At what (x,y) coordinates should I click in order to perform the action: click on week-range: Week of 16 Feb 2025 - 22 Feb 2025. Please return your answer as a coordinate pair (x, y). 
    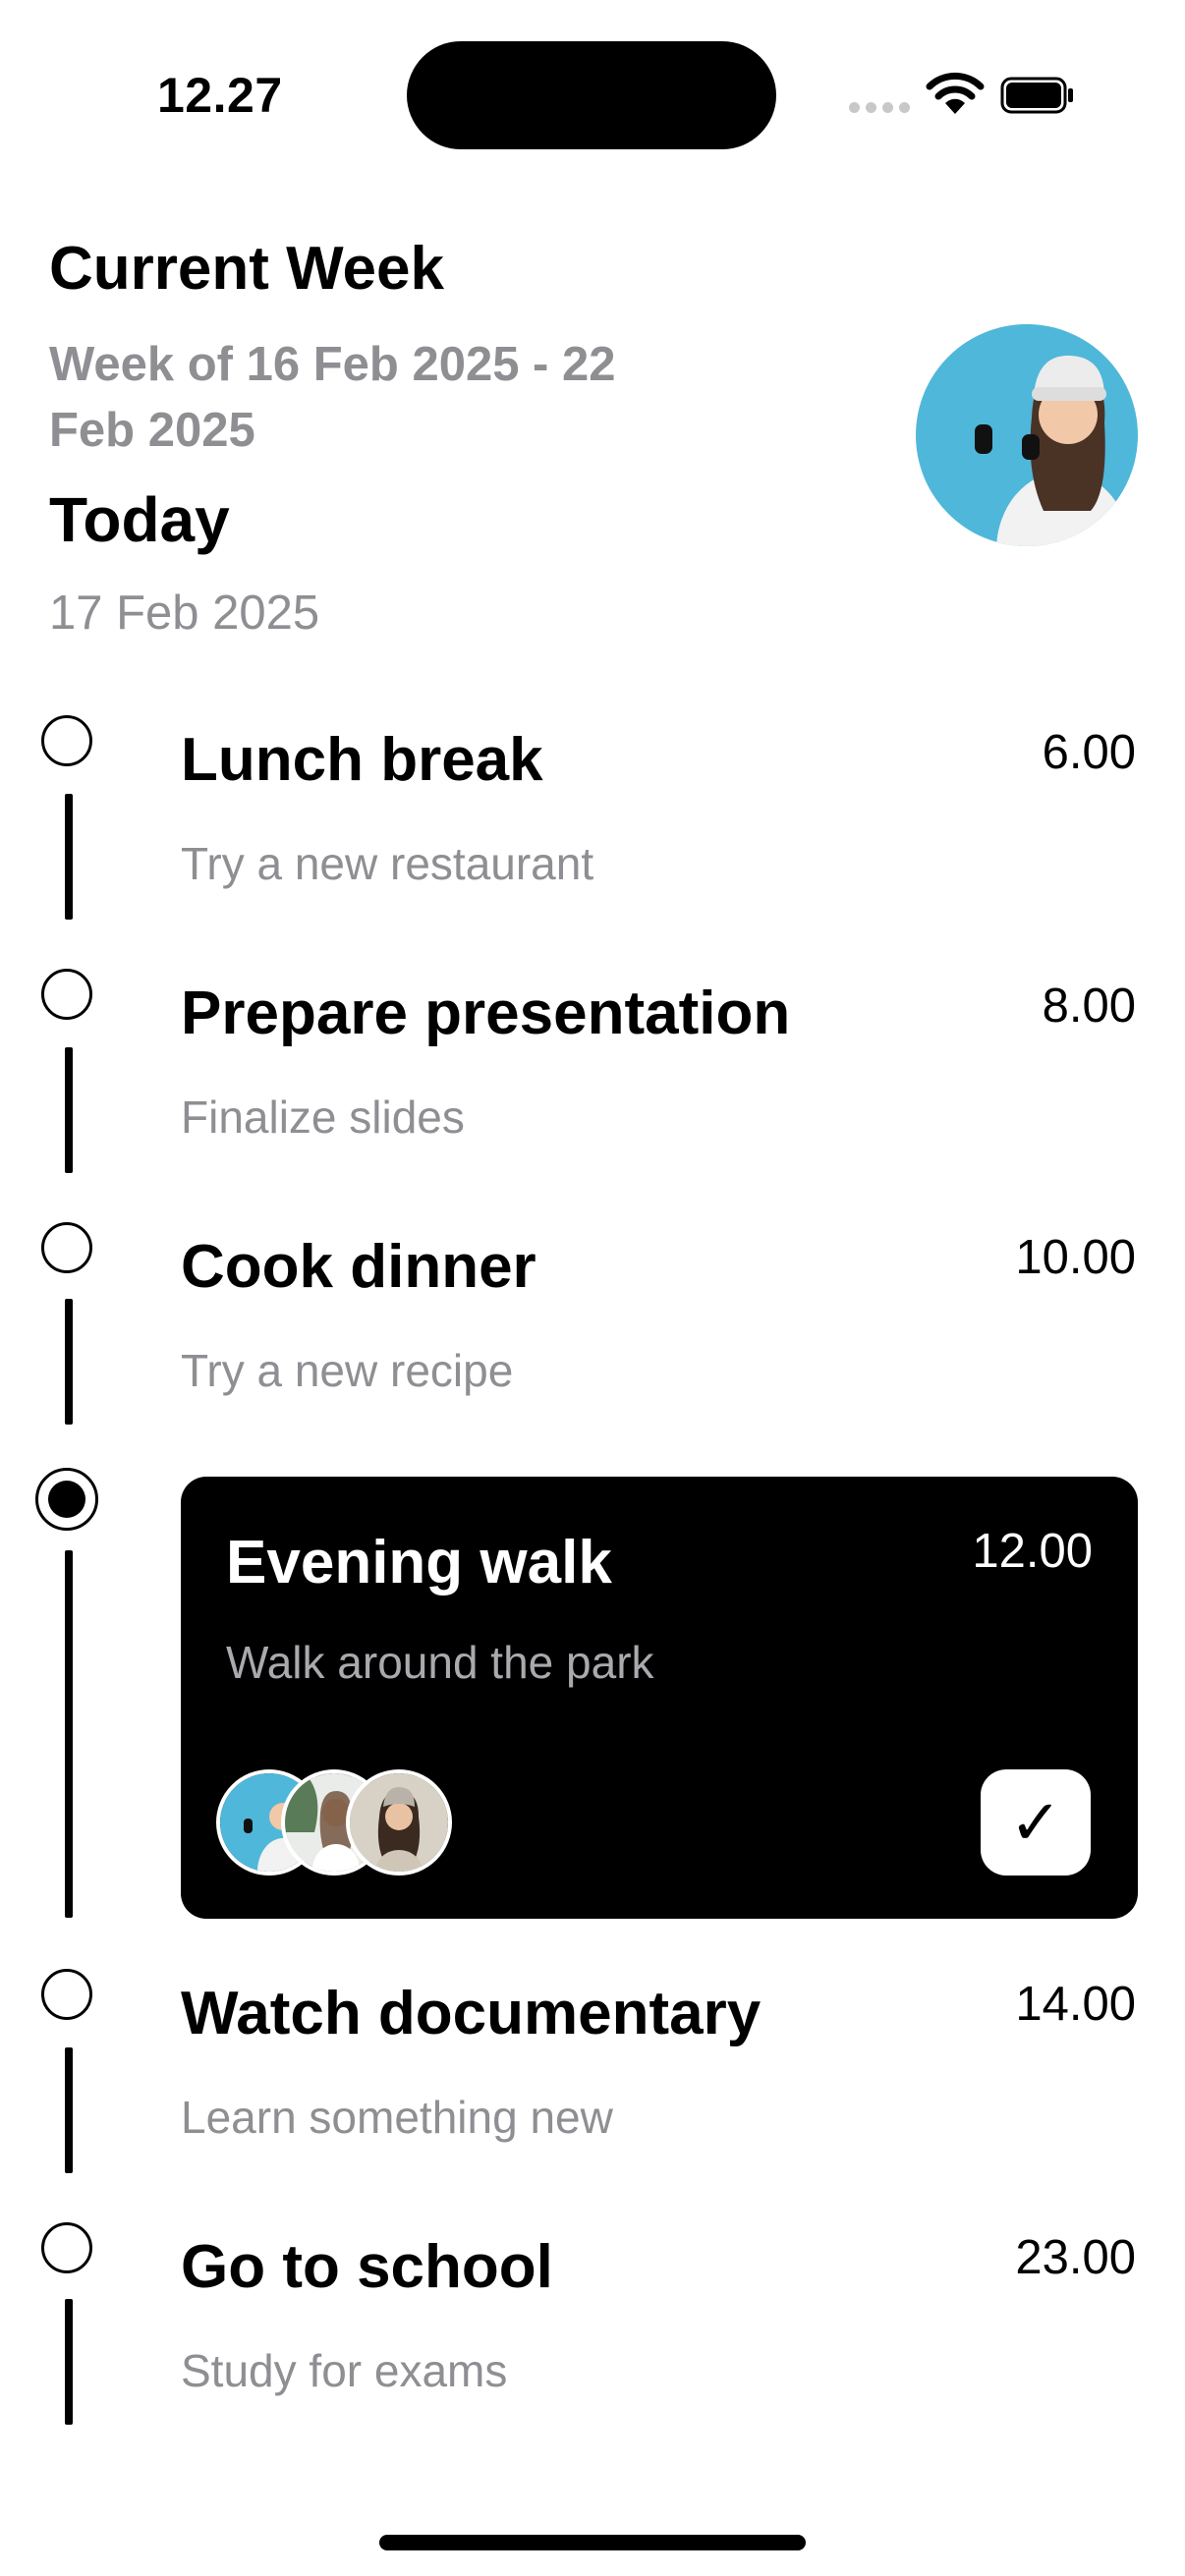
    Looking at the image, I should click on (333, 397).